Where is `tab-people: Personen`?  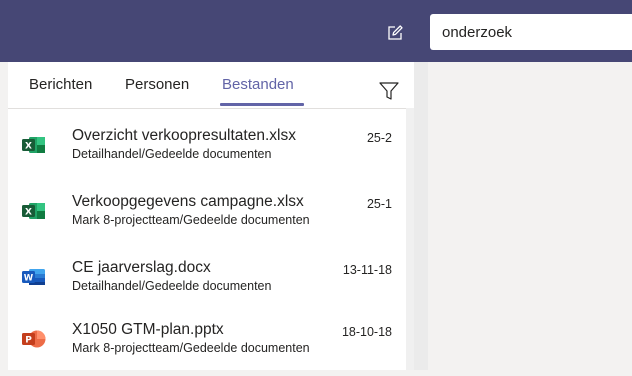 tab-people: Personen is located at coordinates (157, 84).